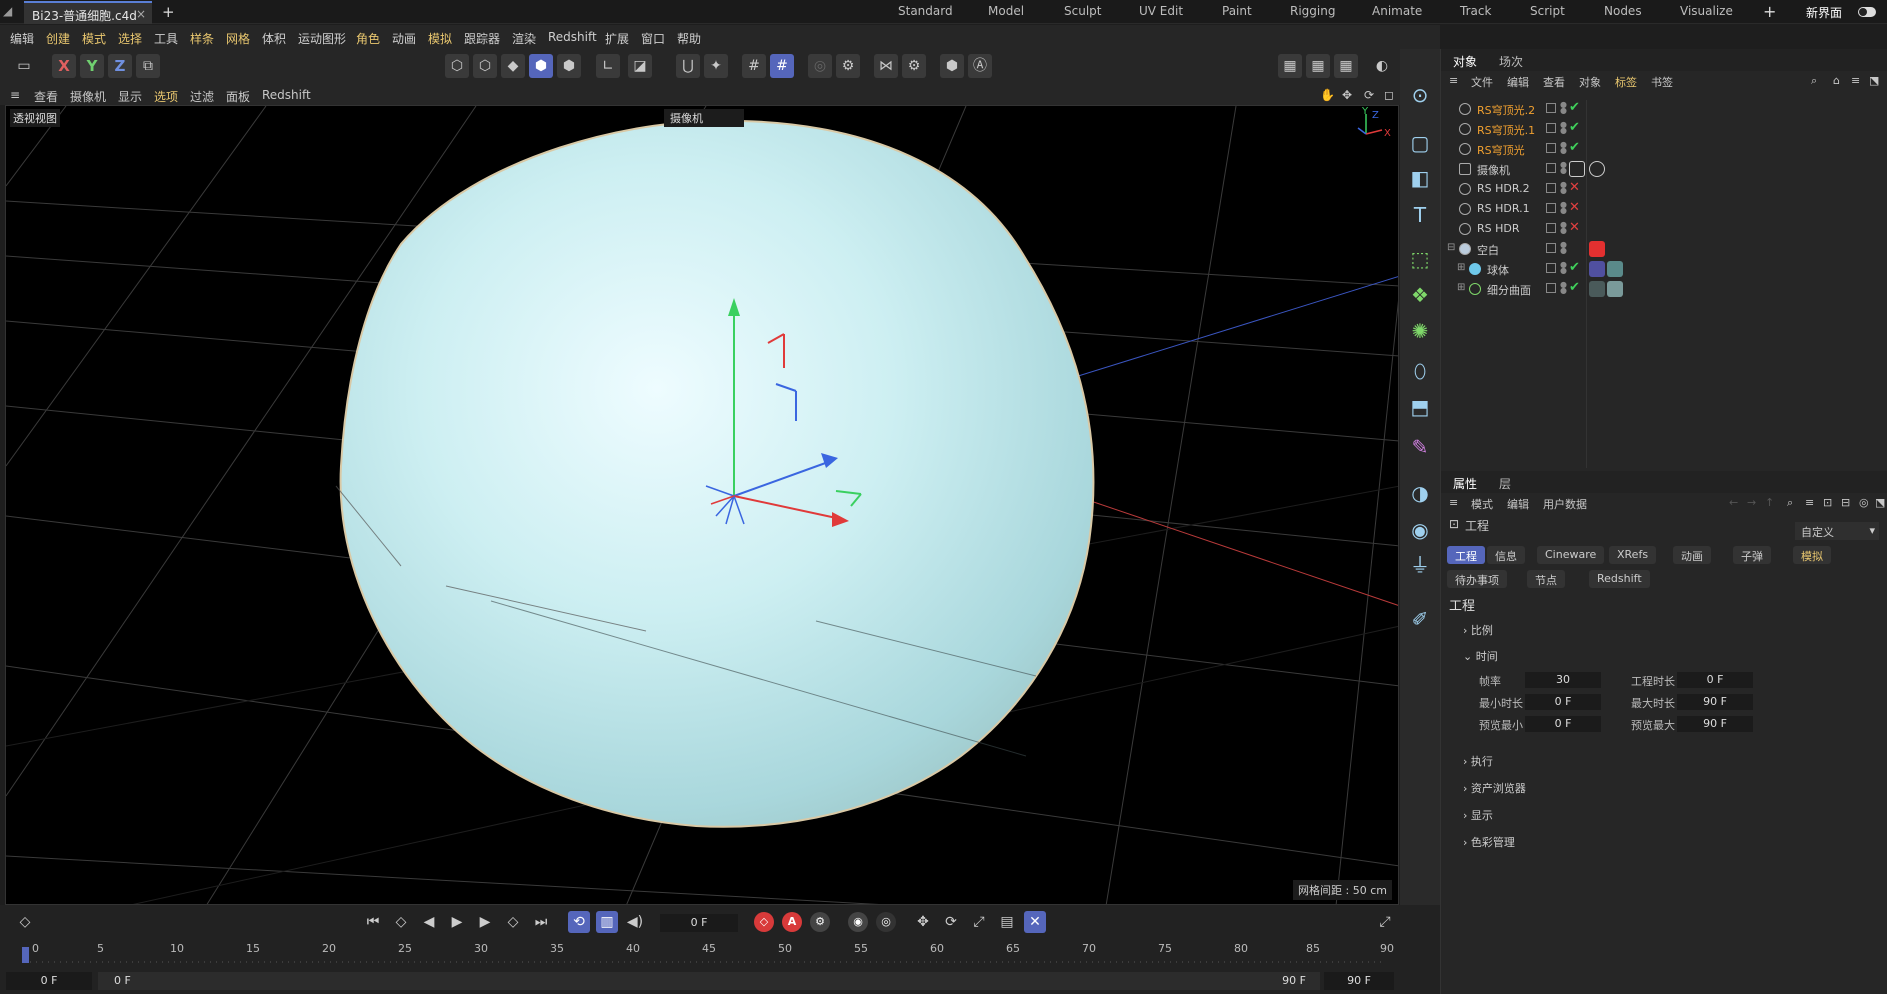  Describe the element at coordinates (1664, 149) in the screenshot. I see `object-row: RS穹顶光 ● ● ✔` at that location.